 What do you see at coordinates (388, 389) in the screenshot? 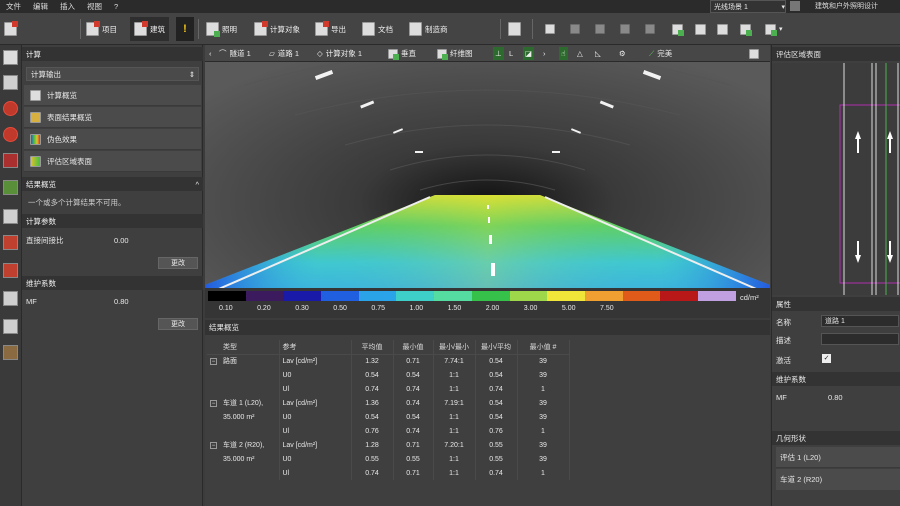
I see `table-row: Ul 0.74 0.74 1:1 0.74 1` at bounding box center [388, 389].